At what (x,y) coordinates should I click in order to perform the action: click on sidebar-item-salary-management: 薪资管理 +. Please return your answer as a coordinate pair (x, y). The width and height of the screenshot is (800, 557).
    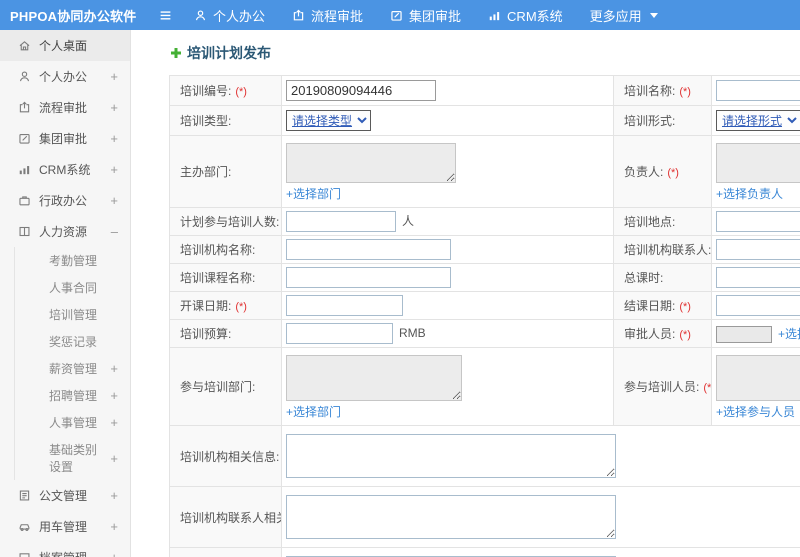
    Looking at the image, I should click on (72, 368).